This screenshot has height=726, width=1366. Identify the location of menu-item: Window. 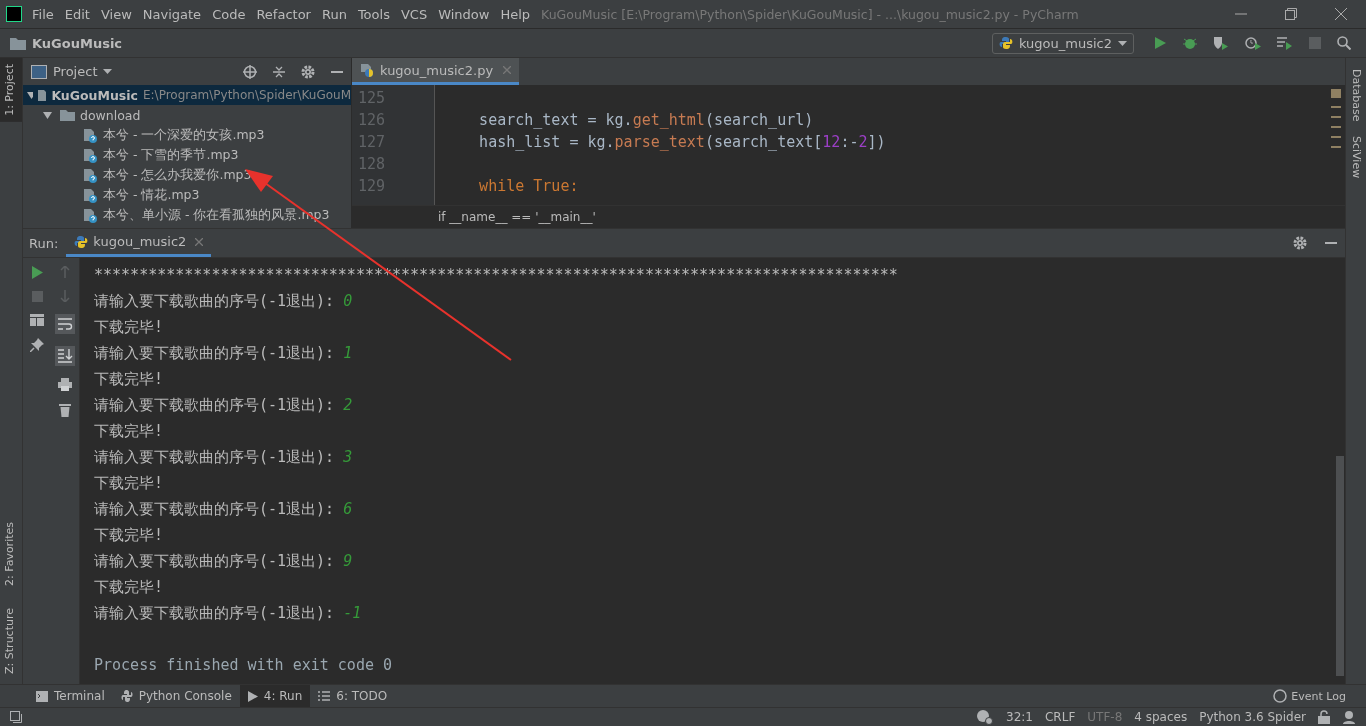
(464, 14).